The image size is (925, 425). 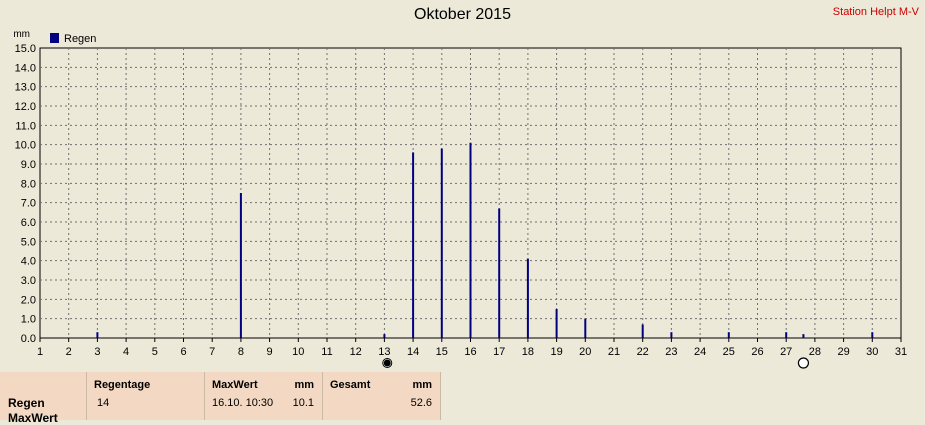 I want to click on y-tick-label: 11.0, so click(x=25, y=126).